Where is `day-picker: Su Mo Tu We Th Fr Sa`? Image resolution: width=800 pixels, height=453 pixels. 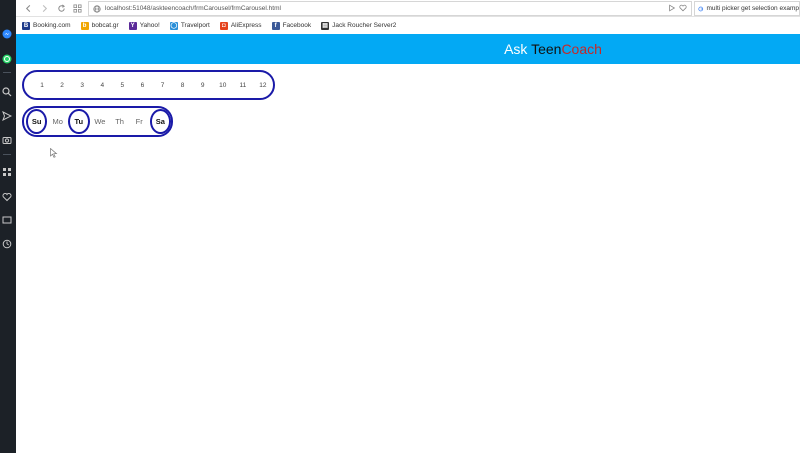 day-picker: Su Mo Tu We Th Fr Sa is located at coordinates (97, 121).